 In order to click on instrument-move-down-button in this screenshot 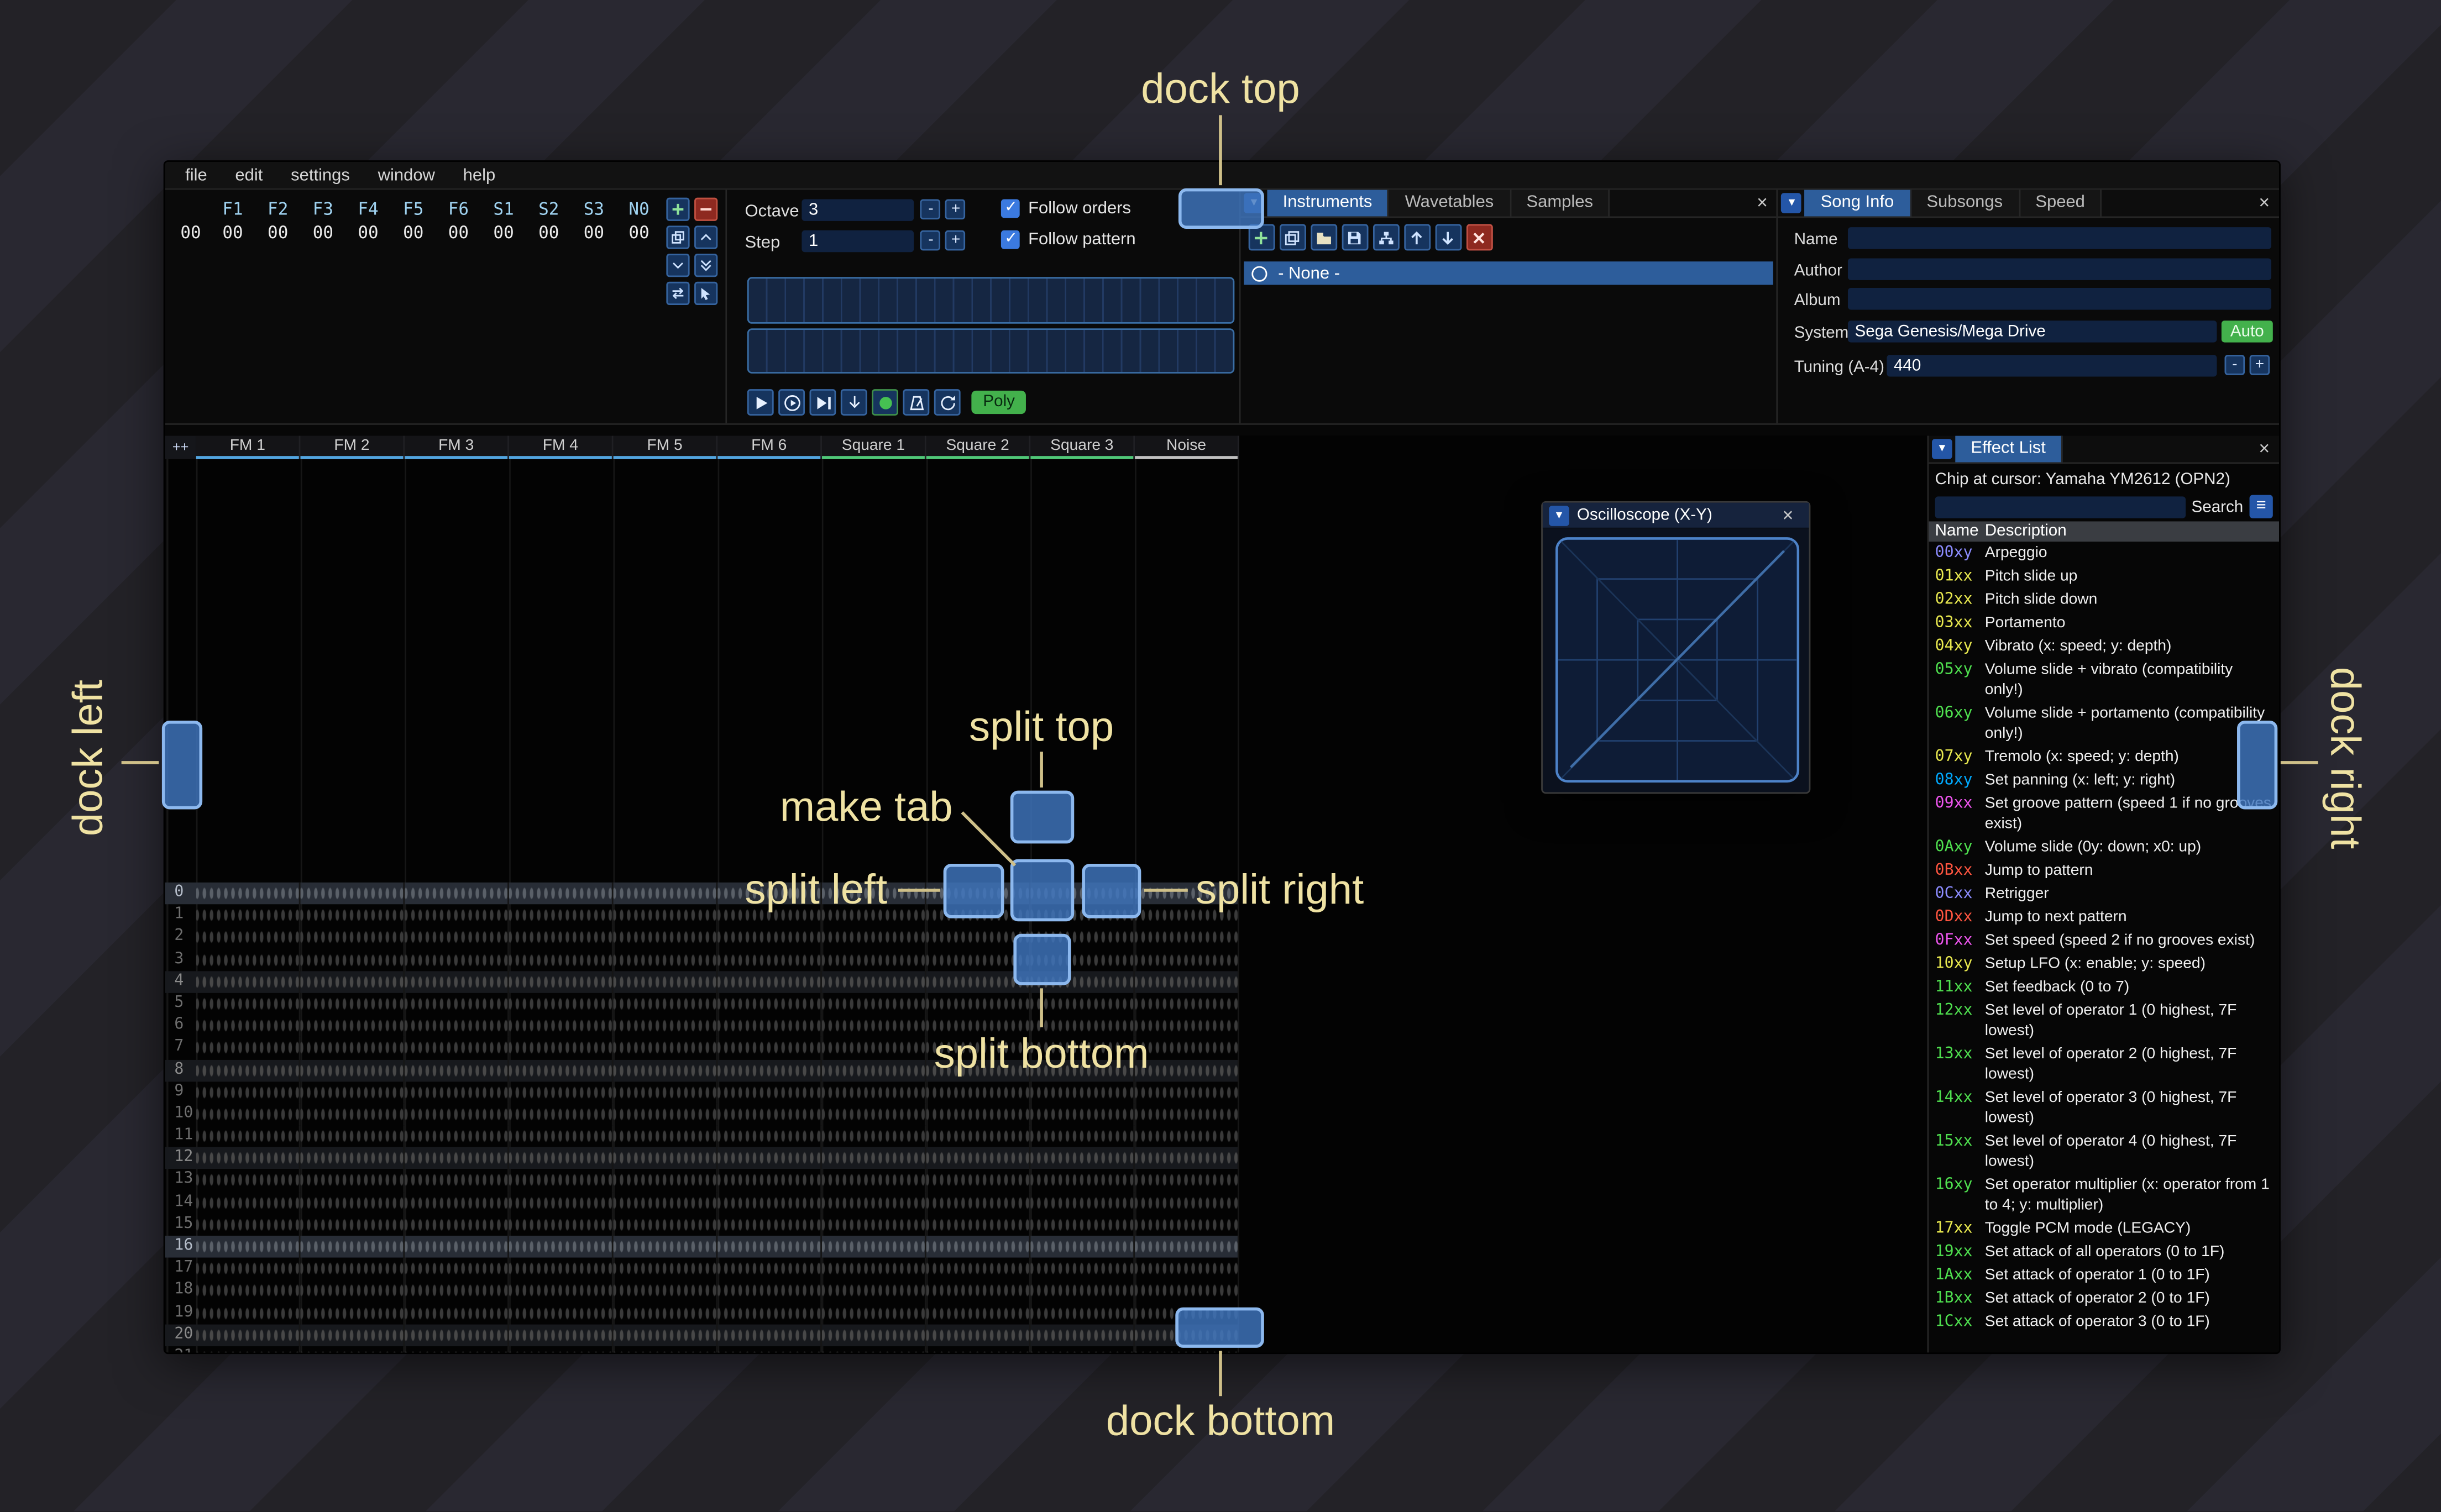, I will do `click(1448, 238)`.